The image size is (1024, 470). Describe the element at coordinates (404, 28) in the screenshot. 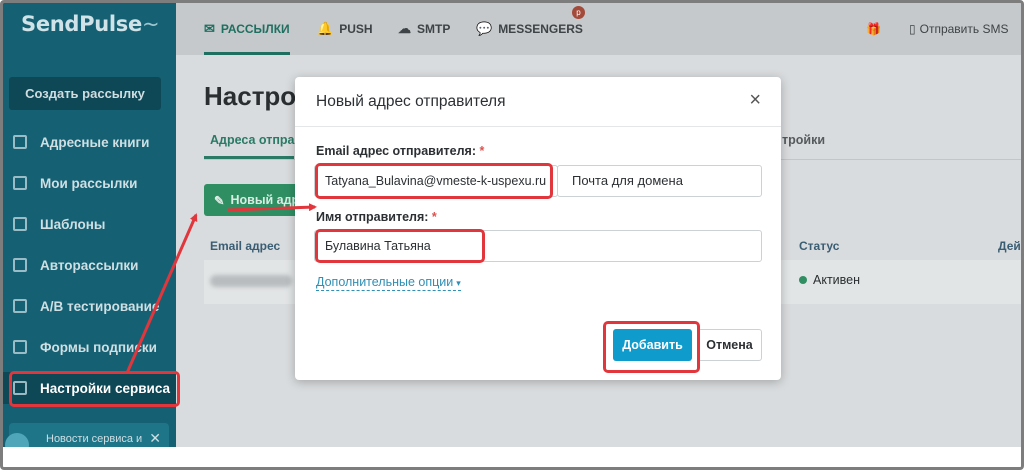

I see `cloud-icon: ☁` at that location.